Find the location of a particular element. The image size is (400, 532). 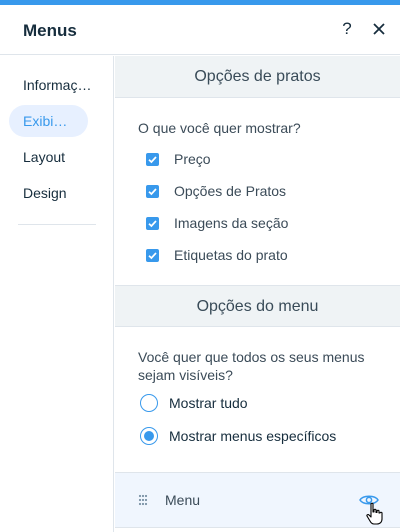

radio-show-specific: Mostrar menus específicos is located at coordinates (238, 436).